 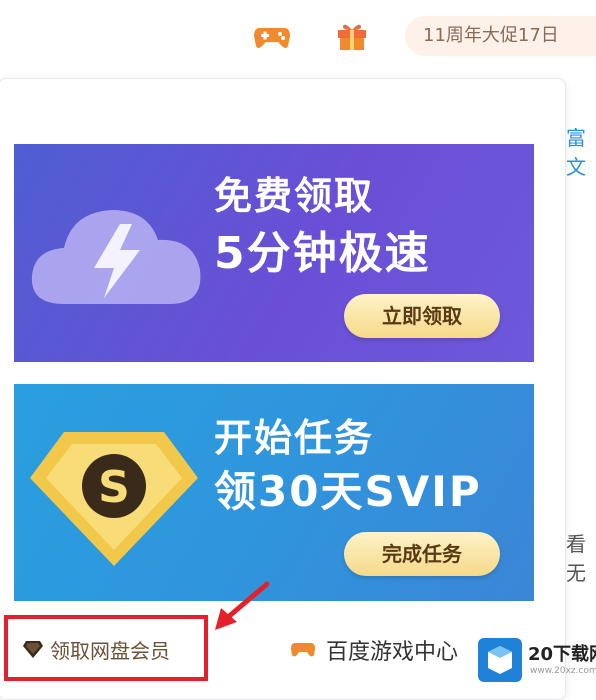 I want to click on watermark-url: www.20xz.com, so click(x=563, y=671).